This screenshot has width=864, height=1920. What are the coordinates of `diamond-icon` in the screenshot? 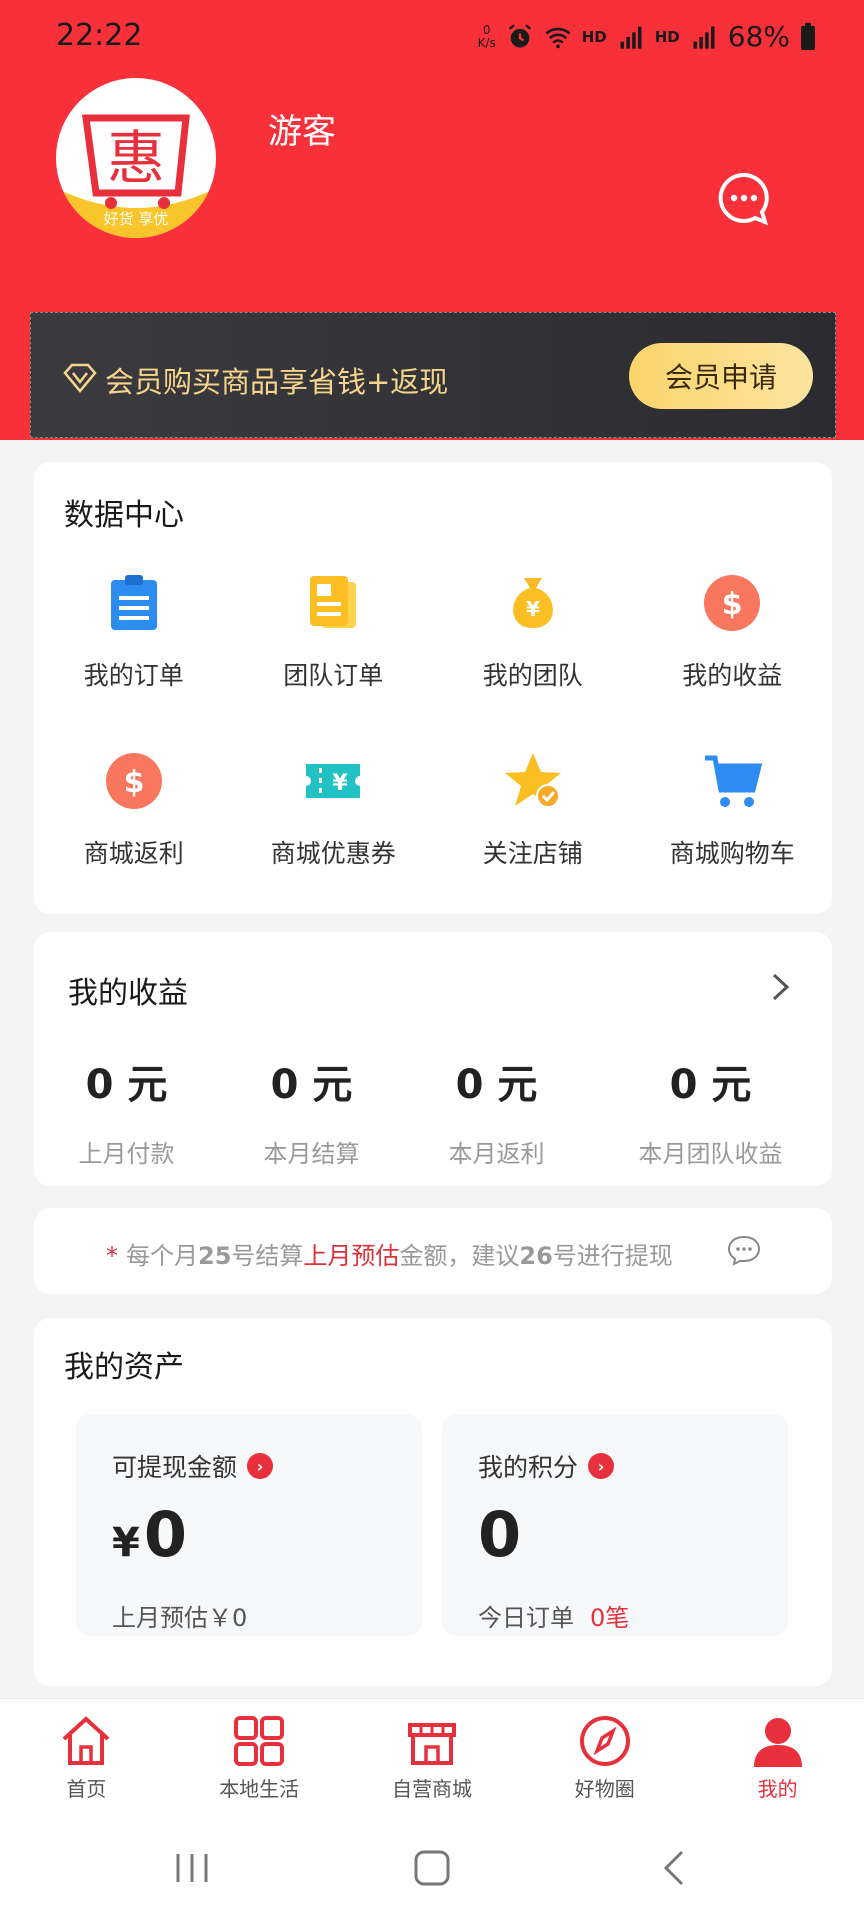 It's located at (80, 378).